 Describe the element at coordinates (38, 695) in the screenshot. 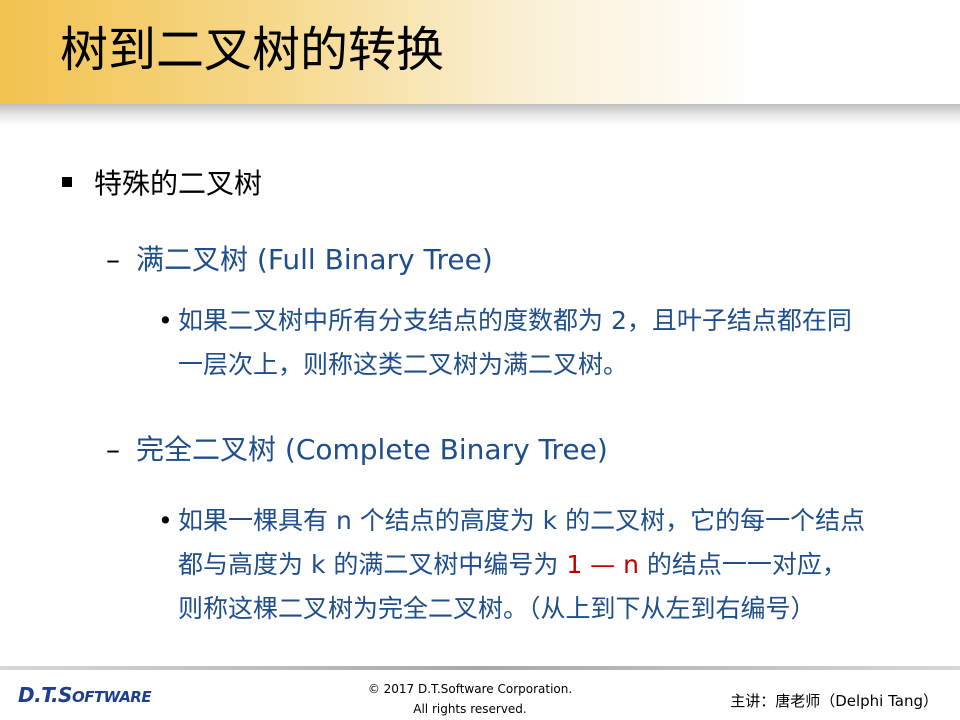

I see `logo-dt: D.T.` at that location.